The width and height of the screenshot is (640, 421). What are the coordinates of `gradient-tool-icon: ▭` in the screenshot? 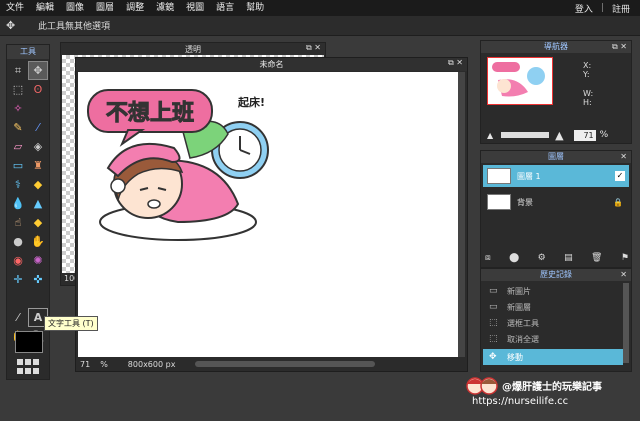 It's located at (18, 165).